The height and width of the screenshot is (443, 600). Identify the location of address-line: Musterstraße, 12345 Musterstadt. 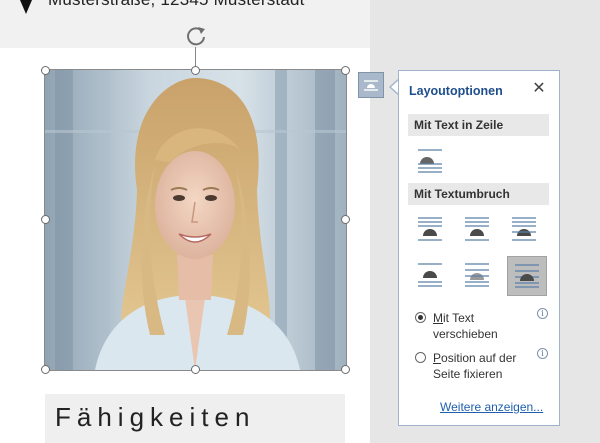
(176, 5).